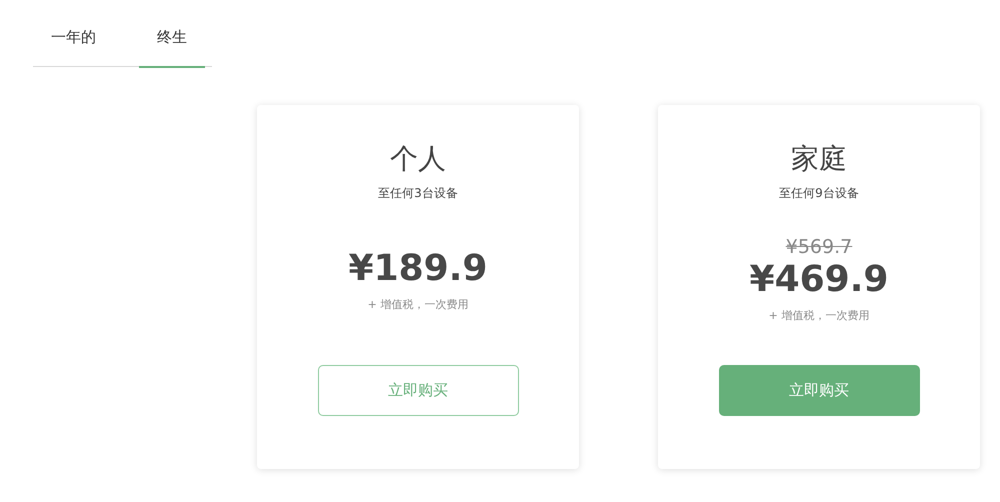 This screenshot has height=502, width=1000. I want to click on plan-name: 家庭, so click(819, 159).